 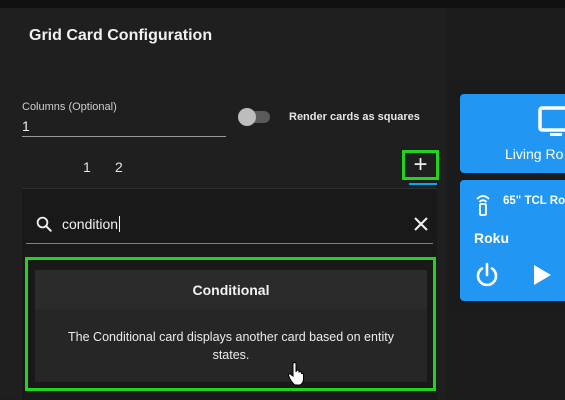 I want to click on text-caret, so click(x=120, y=224).